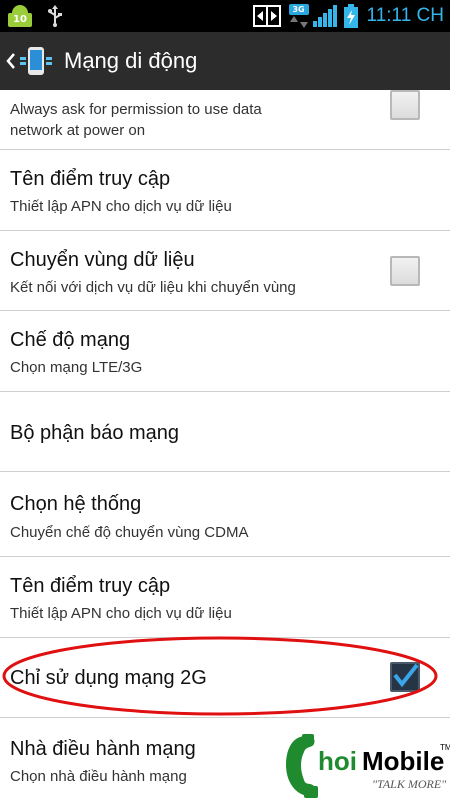  What do you see at coordinates (11, 61) in the screenshot?
I see `back-chevron-icon` at bounding box center [11, 61].